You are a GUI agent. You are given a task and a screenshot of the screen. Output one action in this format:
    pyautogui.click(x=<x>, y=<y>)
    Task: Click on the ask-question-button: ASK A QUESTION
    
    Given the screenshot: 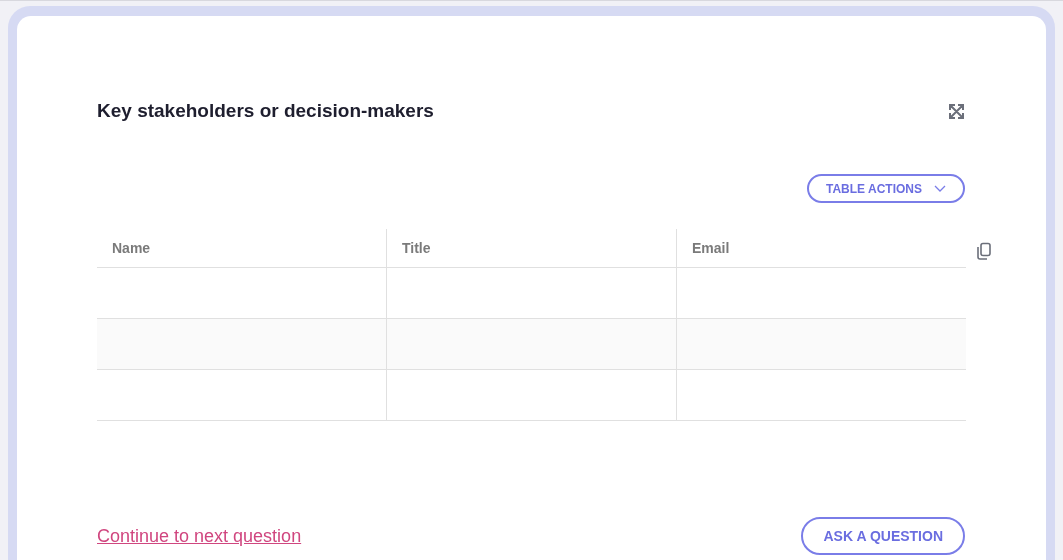 What is the action you would take?
    pyautogui.click(x=883, y=536)
    